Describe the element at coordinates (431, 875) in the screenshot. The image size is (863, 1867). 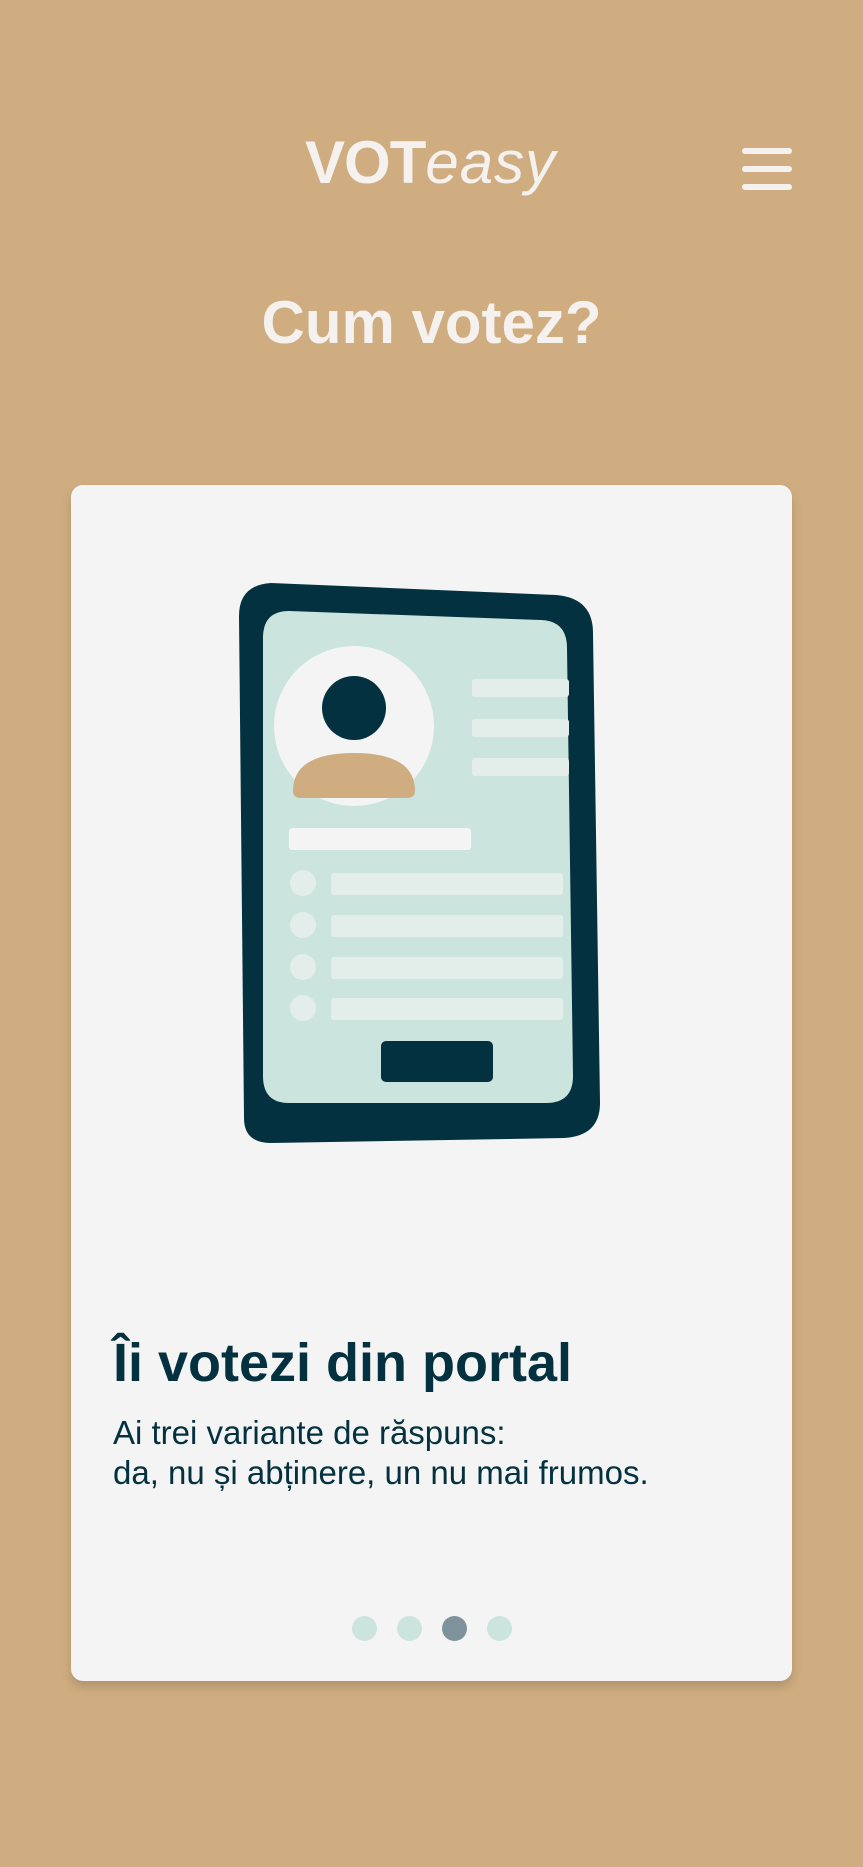
I see `phone-voting-ballot-icon` at that location.